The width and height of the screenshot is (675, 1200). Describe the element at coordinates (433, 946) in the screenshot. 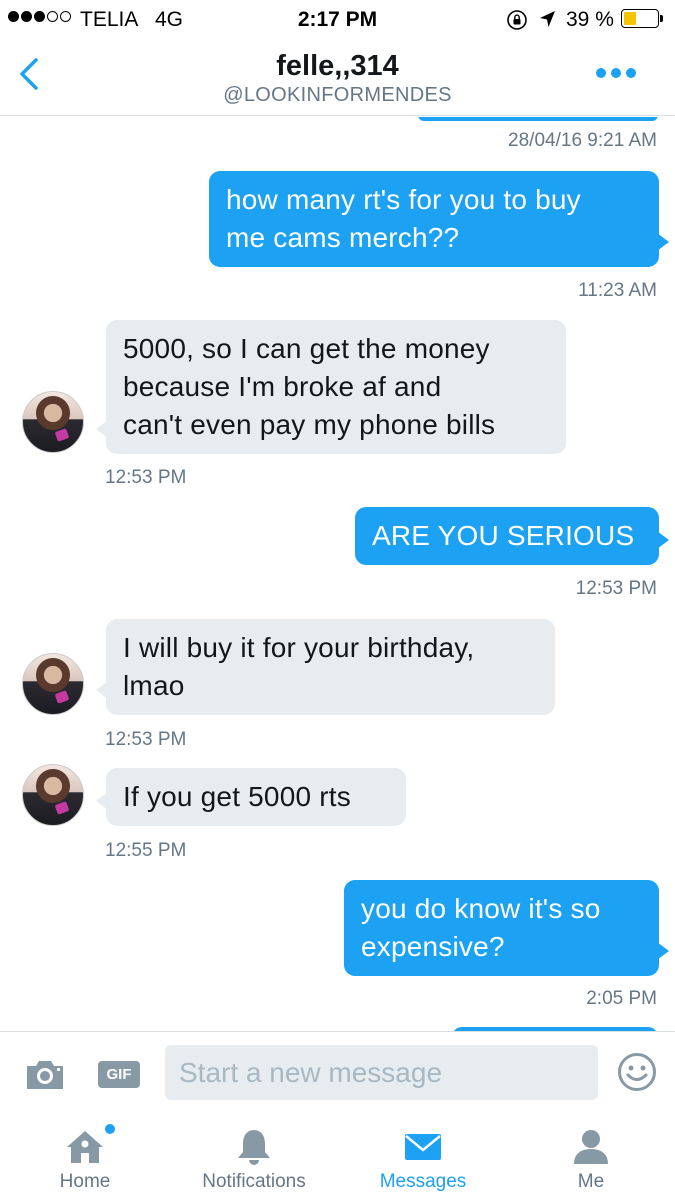

I see `message-text-line: expensive?` at that location.